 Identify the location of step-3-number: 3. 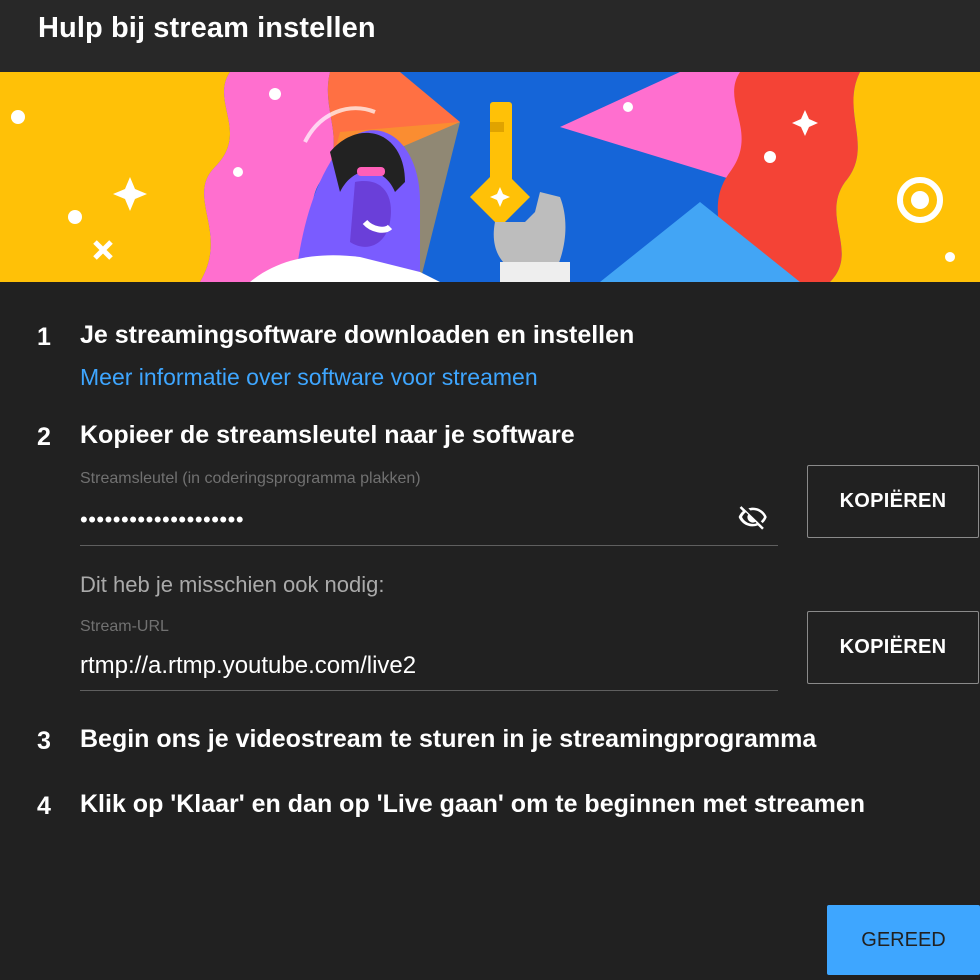
(44, 741).